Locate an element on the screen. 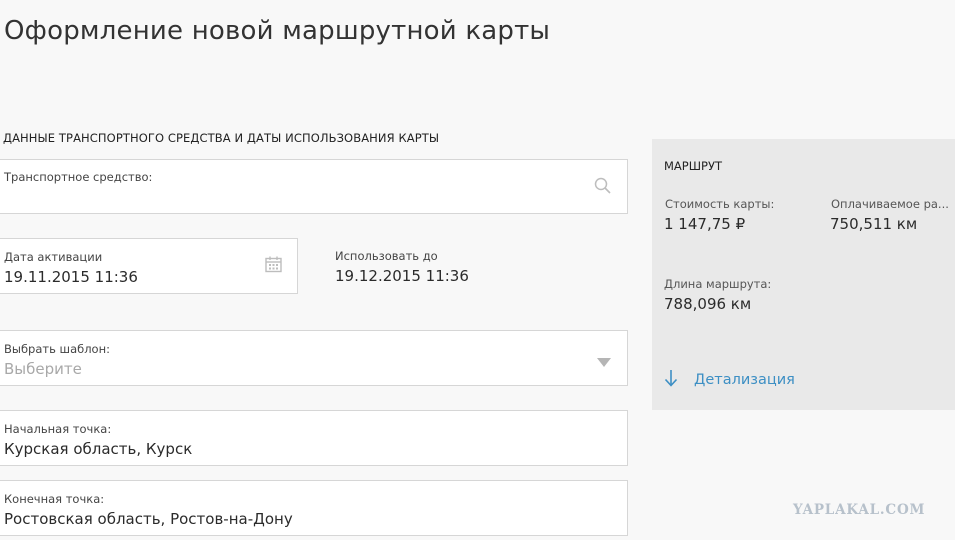 This screenshot has height=540, width=955. valid-until-label: Использовать до is located at coordinates (386, 256).